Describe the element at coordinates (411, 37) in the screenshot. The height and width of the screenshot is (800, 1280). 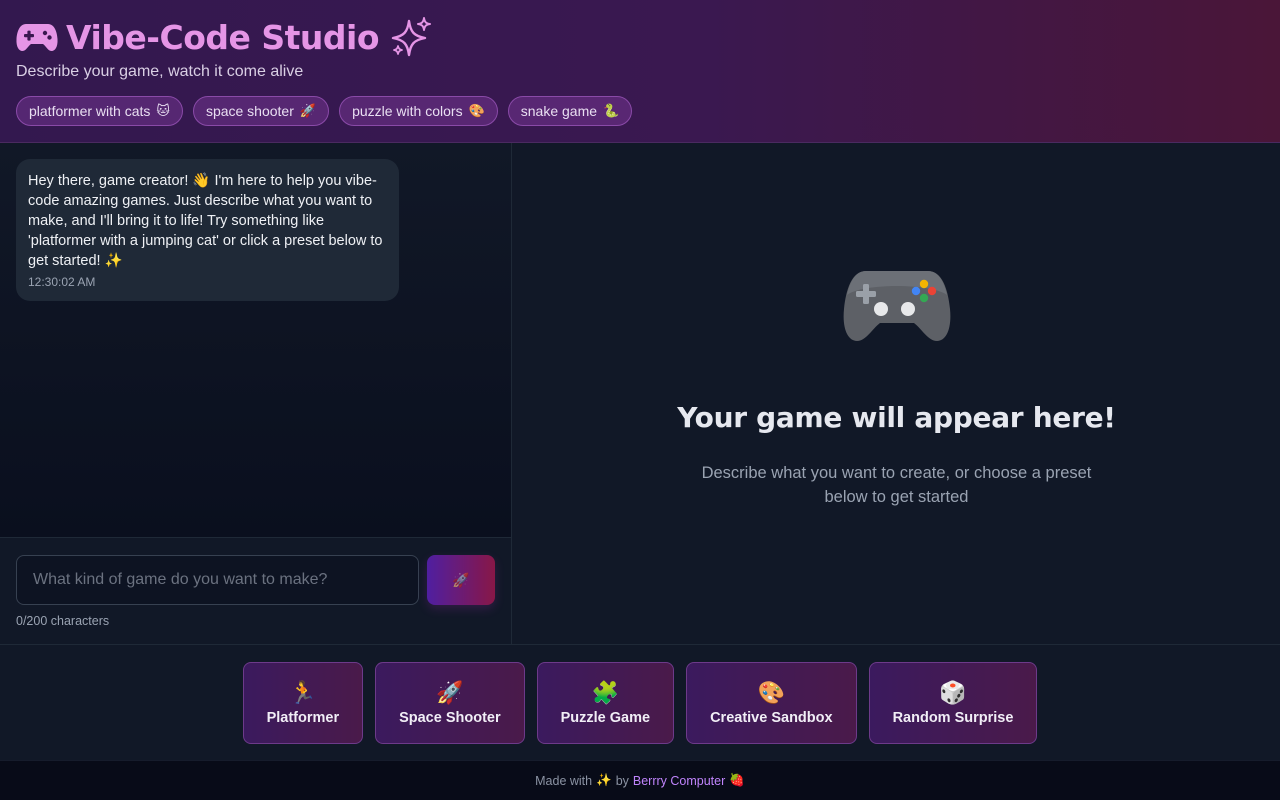
I see `sparkle-icon` at that location.